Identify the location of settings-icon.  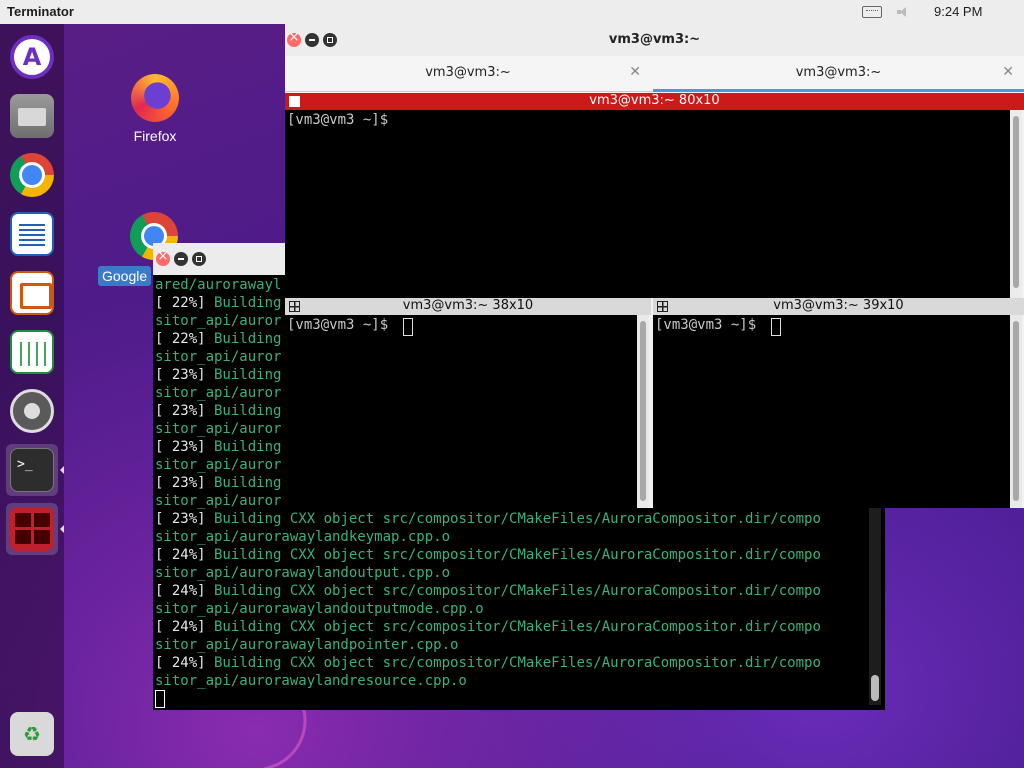
(32, 411).